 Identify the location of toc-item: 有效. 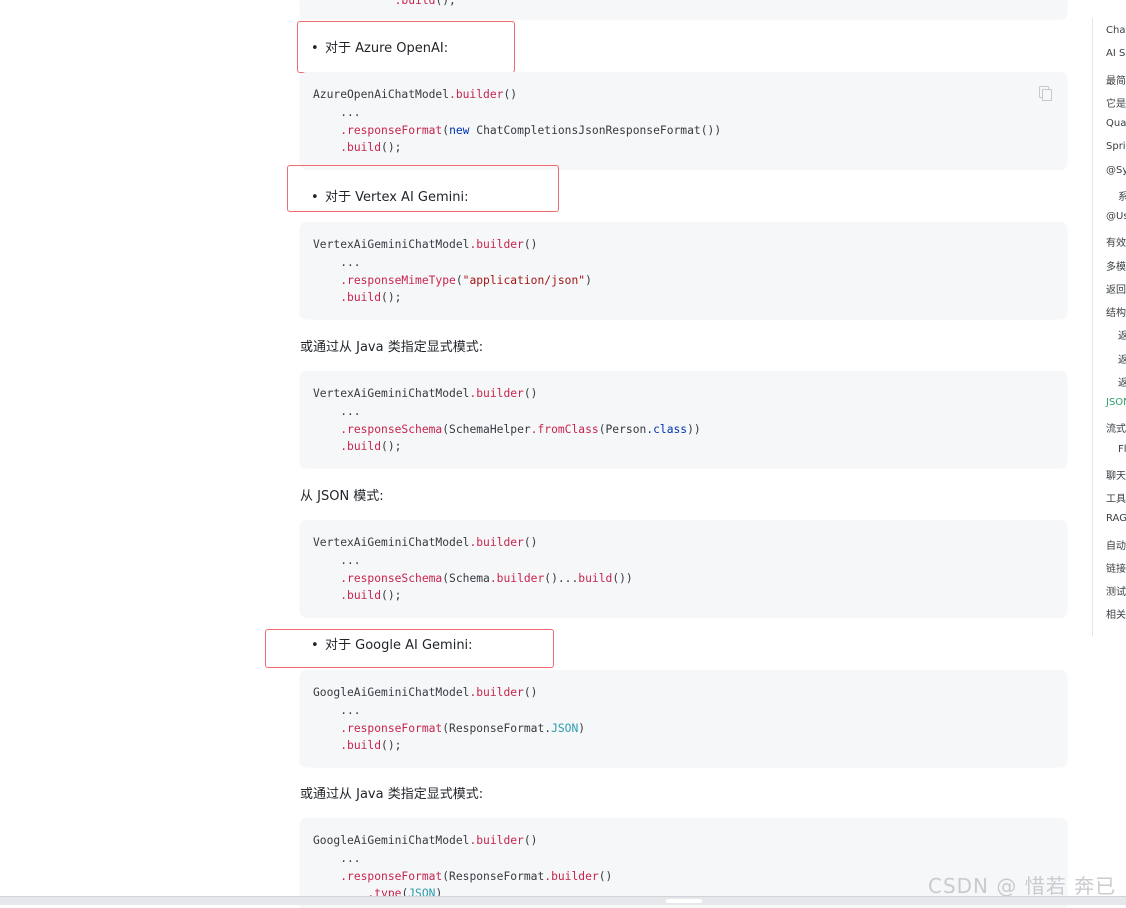
(1116, 241).